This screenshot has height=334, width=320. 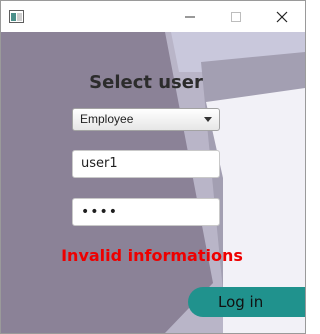 I want to click on close-icon, so click(x=282, y=16).